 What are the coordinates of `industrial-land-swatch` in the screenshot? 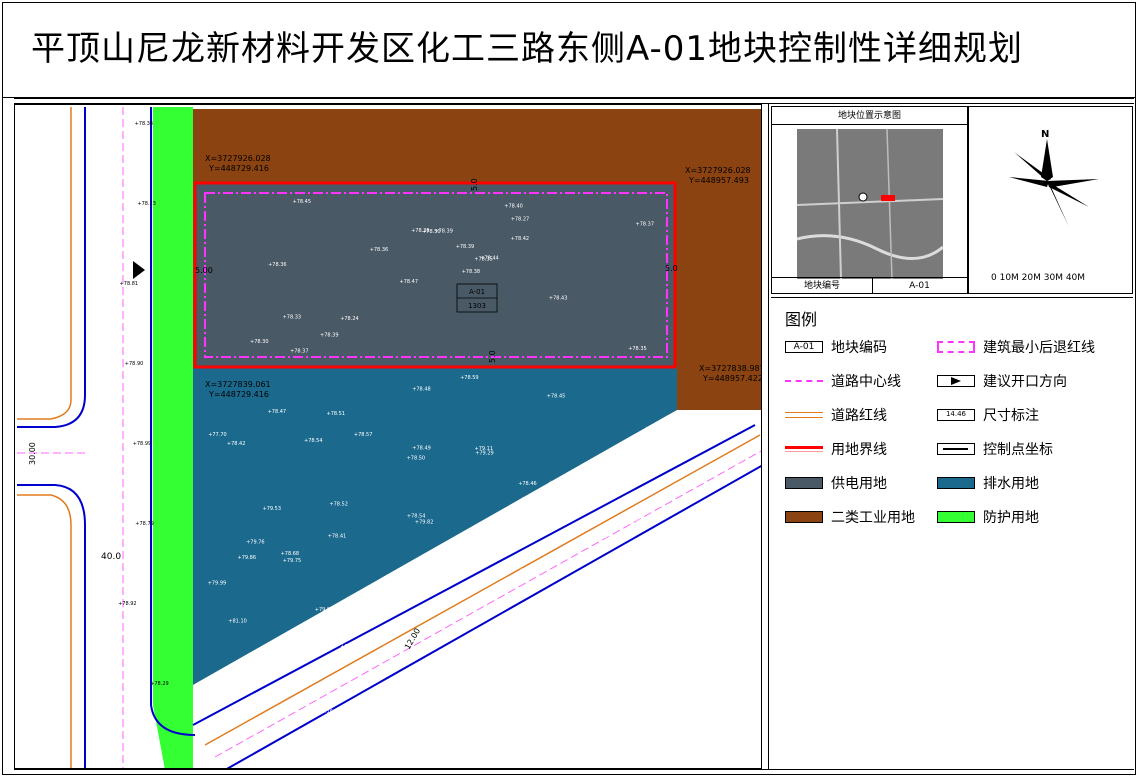 It's located at (804, 517).